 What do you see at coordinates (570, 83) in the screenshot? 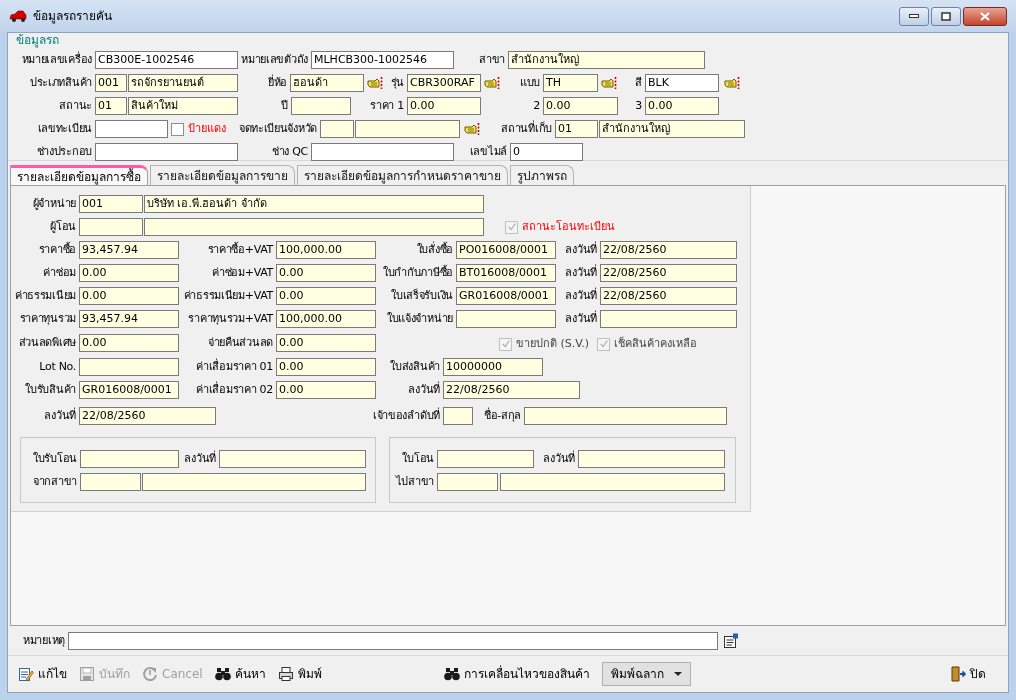
I see `input-field: TH` at bounding box center [570, 83].